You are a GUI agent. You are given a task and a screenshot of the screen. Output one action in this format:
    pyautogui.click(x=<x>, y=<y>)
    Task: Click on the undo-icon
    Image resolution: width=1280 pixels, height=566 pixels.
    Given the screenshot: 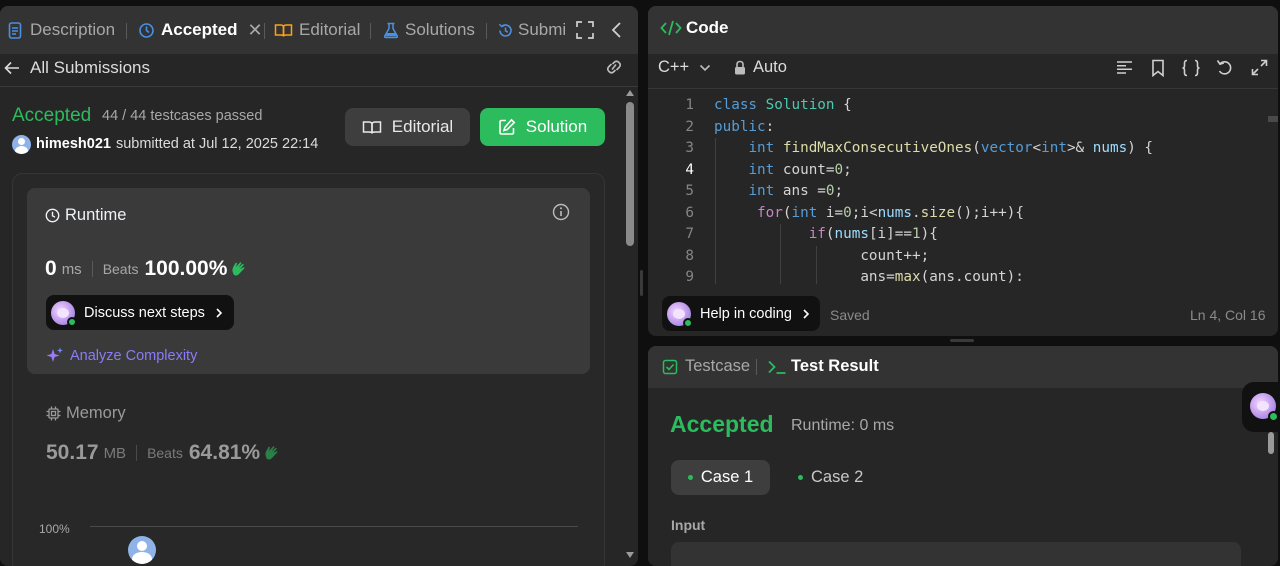 What is the action you would take?
    pyautogui.click(x=1225, y=67)
    